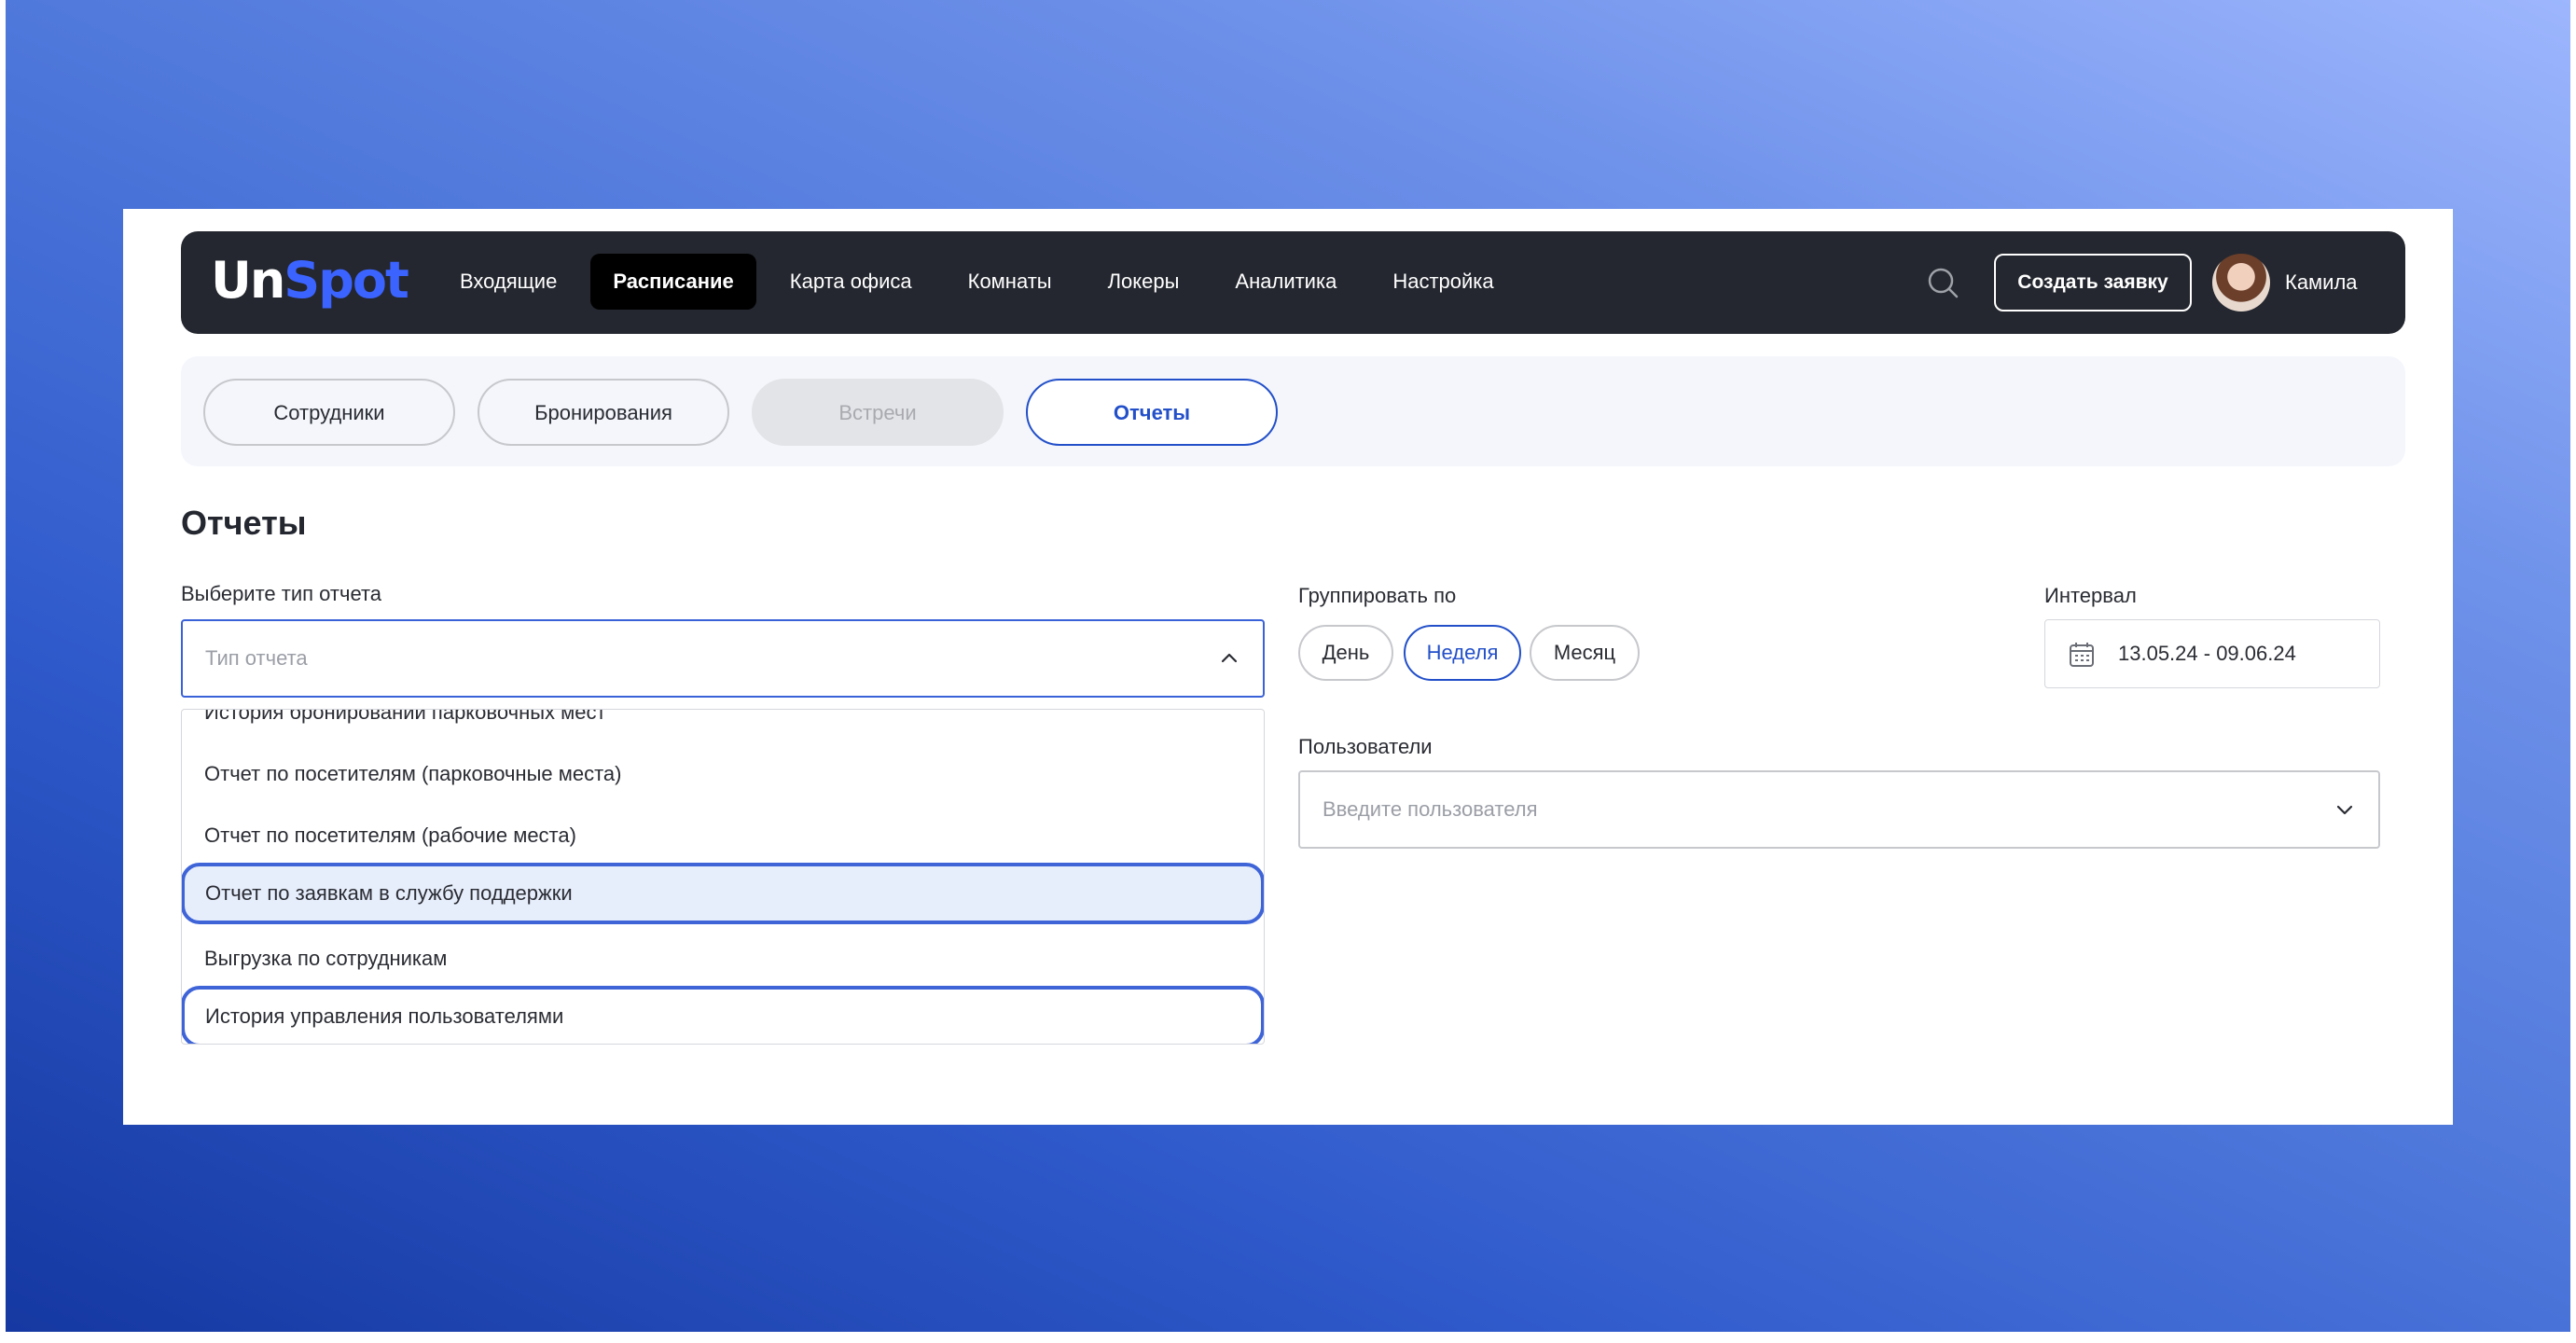 Image resolution: width=2576 pixels, height=1343 pixels. I want to click on interval-label: Интервал, so click(2090, 595).